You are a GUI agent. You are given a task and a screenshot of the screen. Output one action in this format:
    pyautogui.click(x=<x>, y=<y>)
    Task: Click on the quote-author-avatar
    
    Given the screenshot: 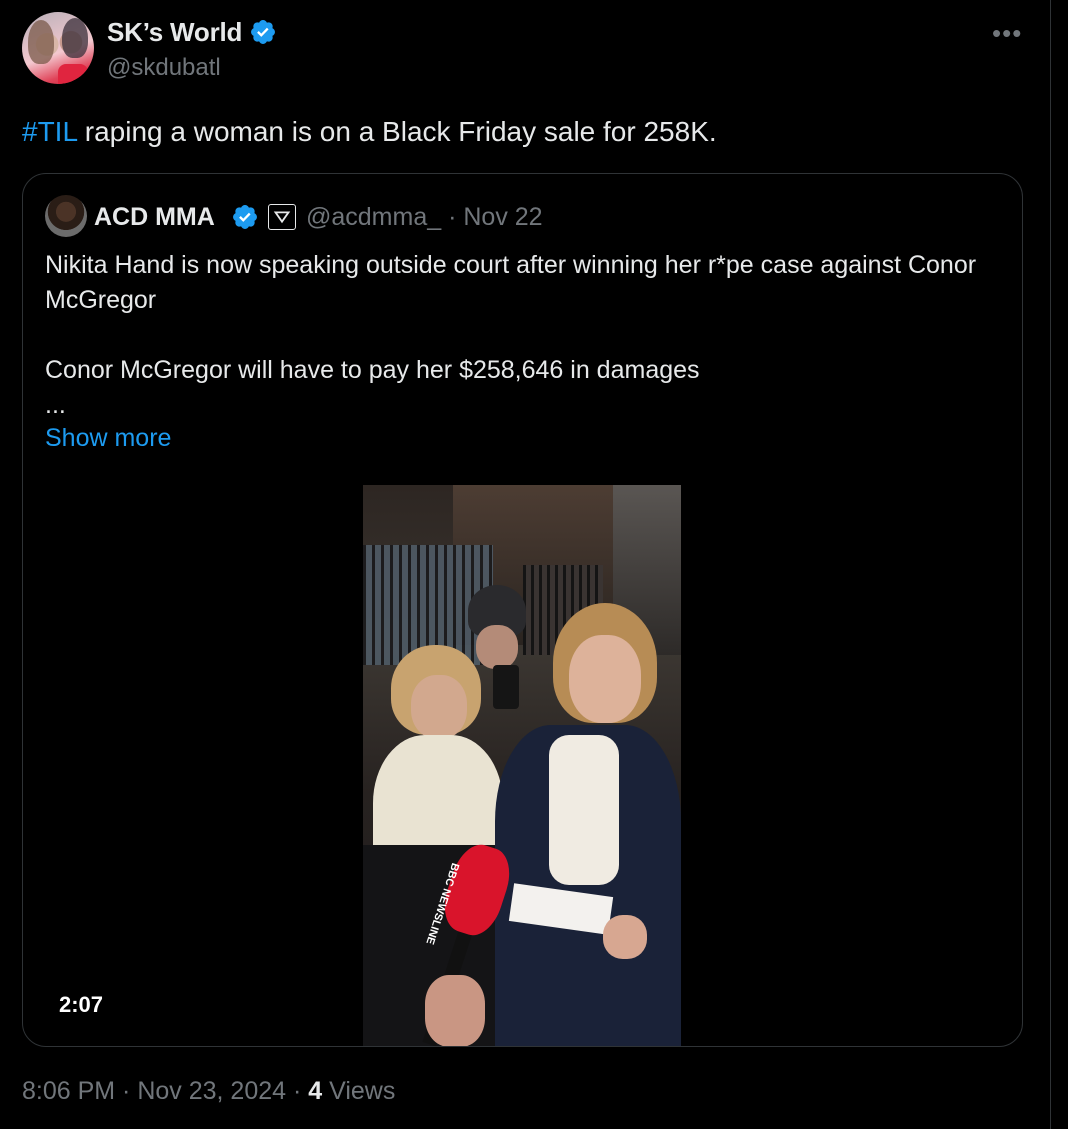 What is the action you would take?
    pyautogui.click(x=66, y=216)
    